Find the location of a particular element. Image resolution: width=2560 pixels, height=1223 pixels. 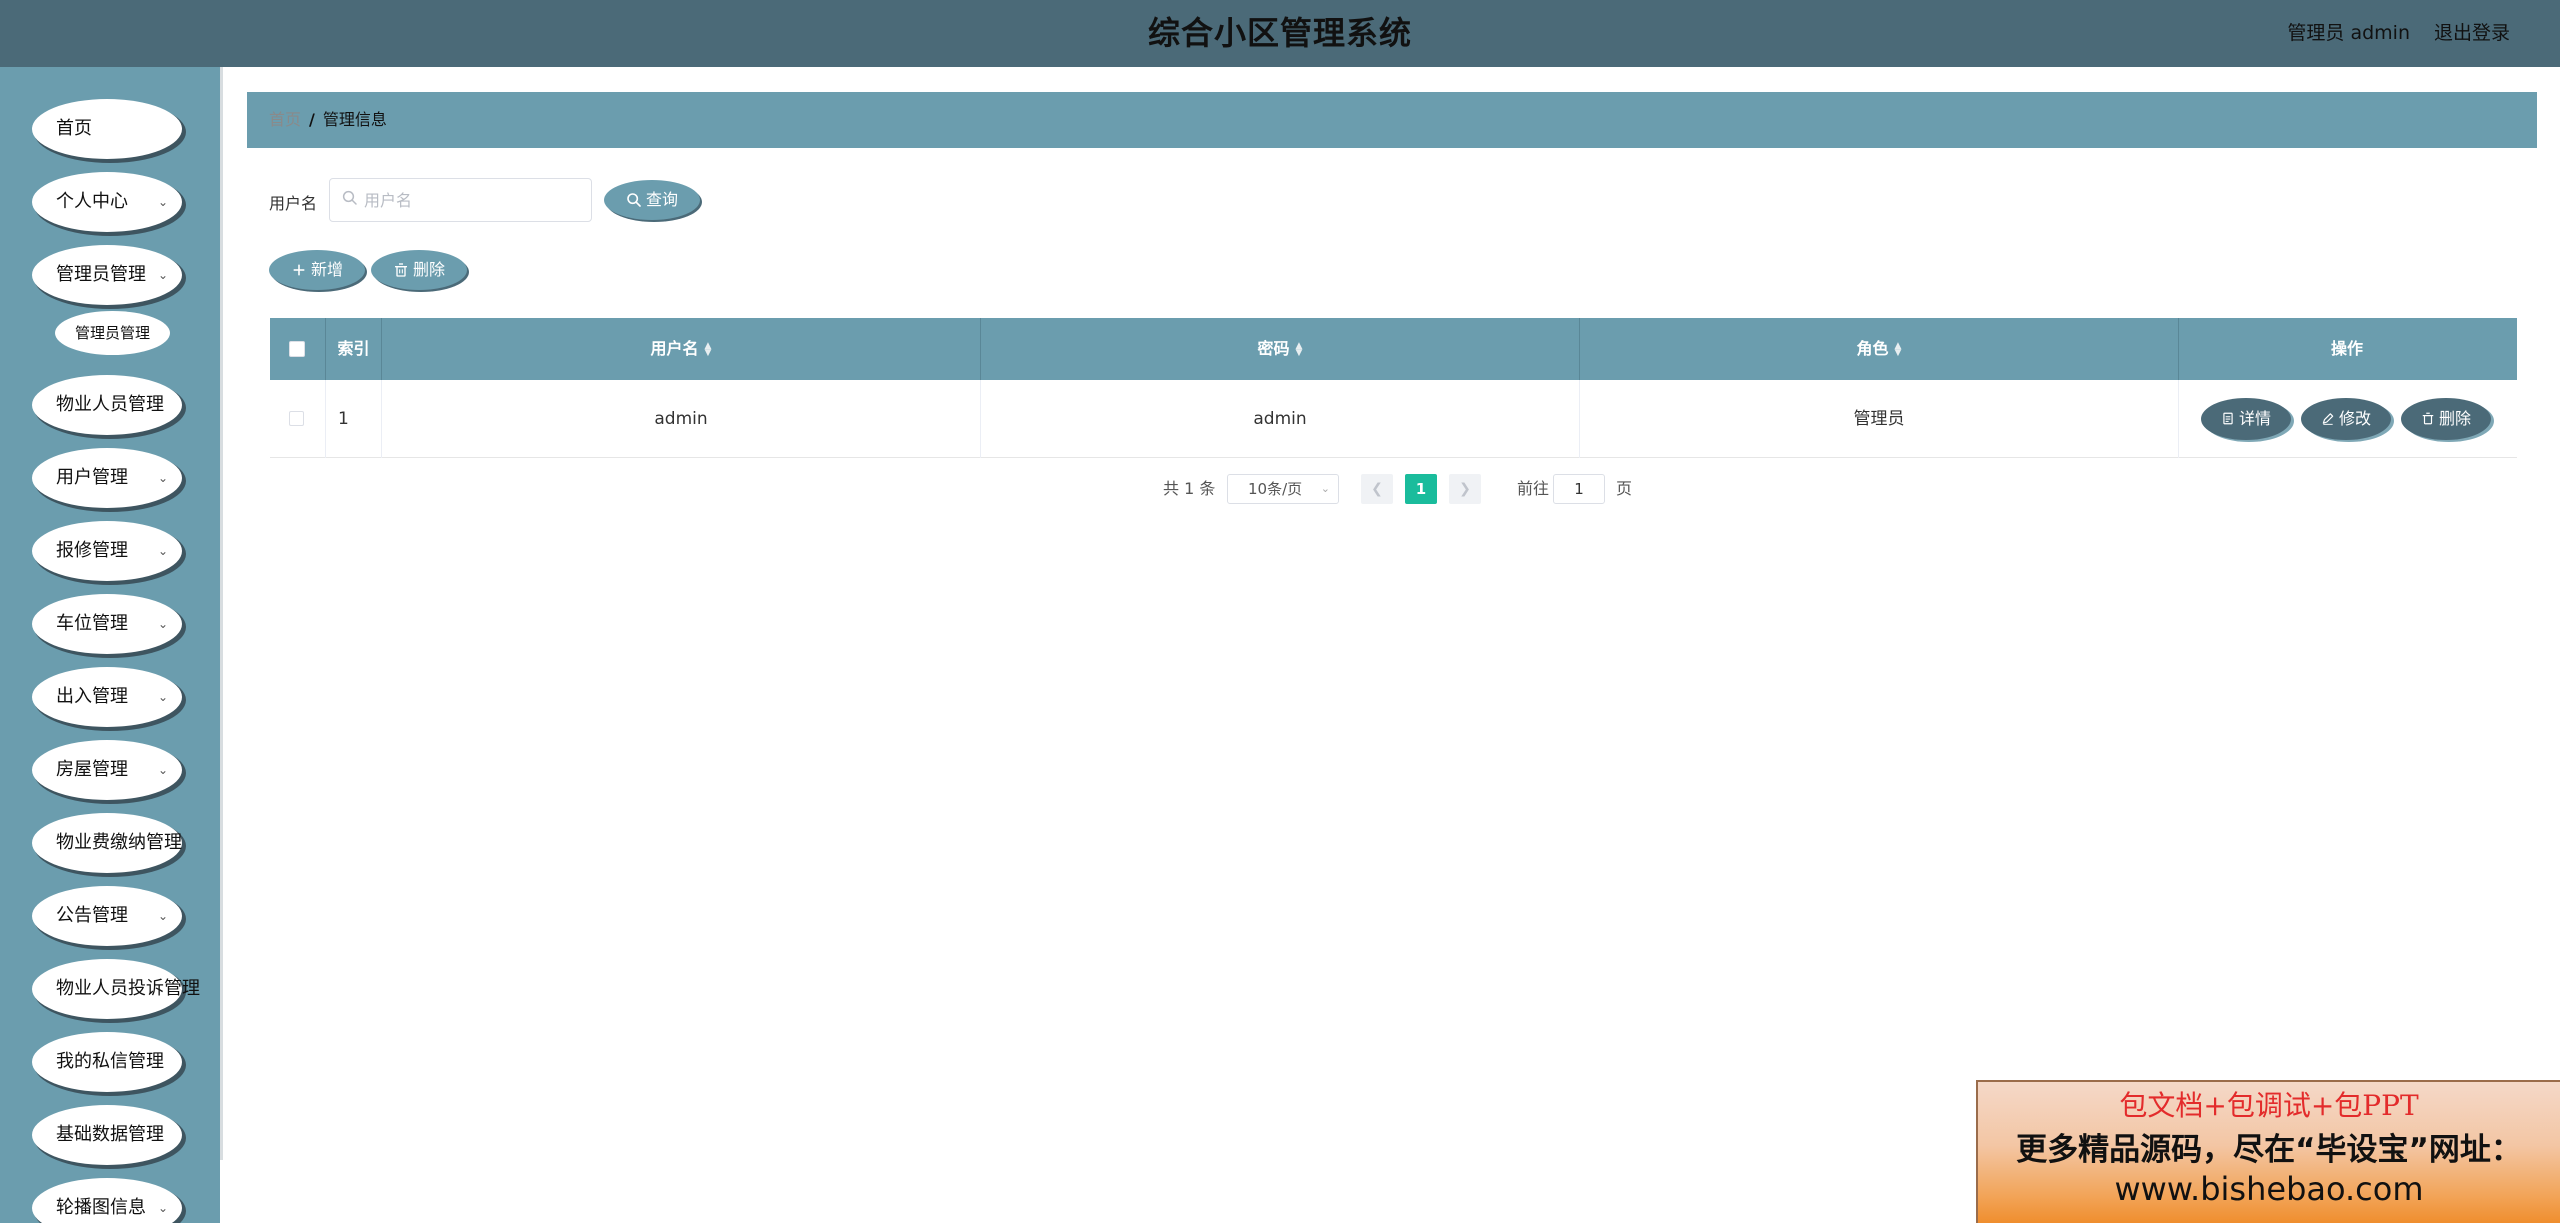

table-row: 1 admin admin 管理员 详情 修改 删除 is located at coordinates (1393, 419).